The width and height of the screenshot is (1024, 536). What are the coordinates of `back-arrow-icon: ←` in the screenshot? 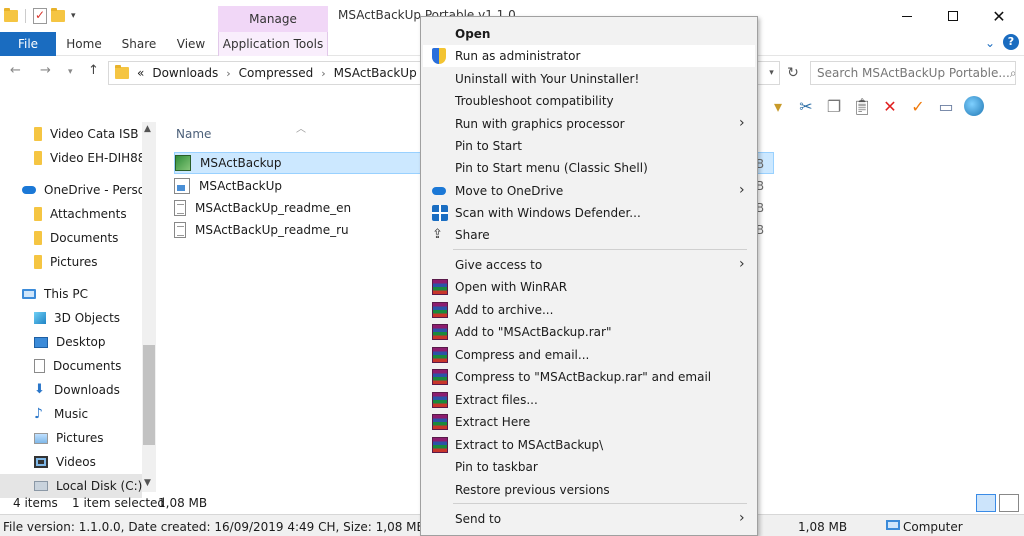 It's located at (15, 70).